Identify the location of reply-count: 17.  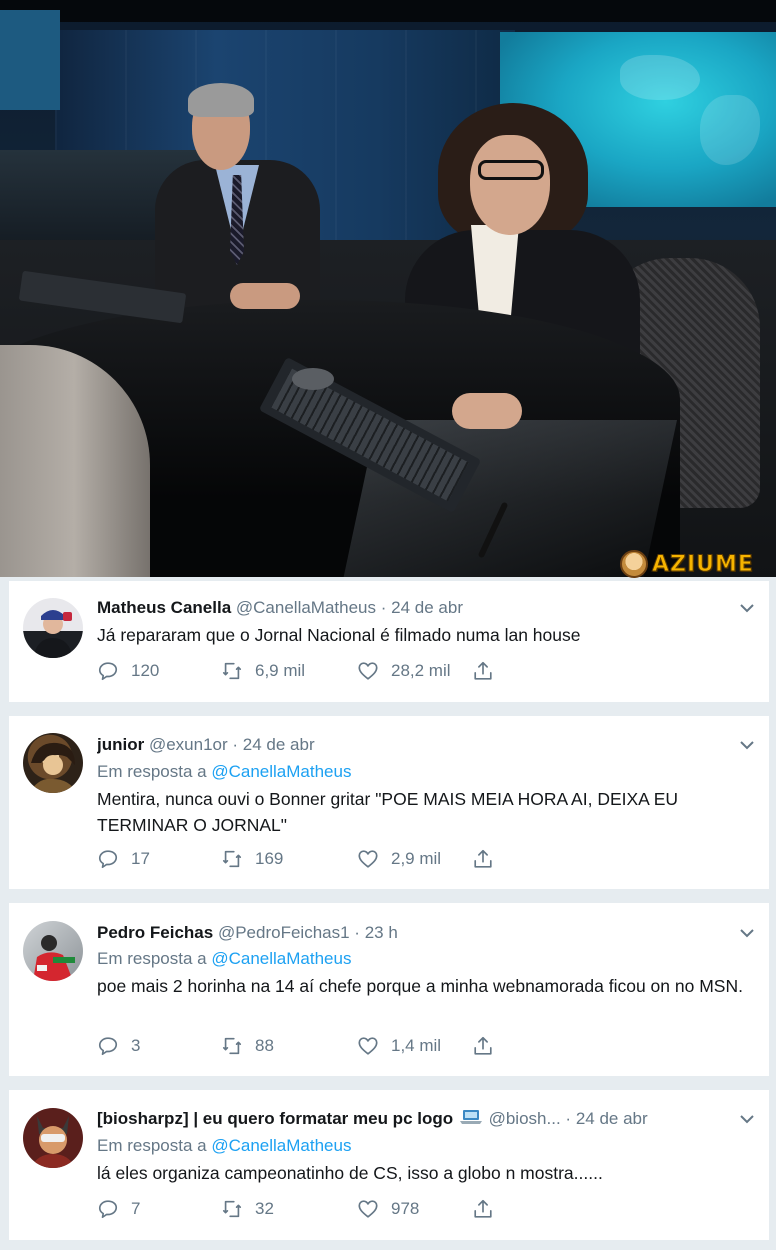
(140, 858).